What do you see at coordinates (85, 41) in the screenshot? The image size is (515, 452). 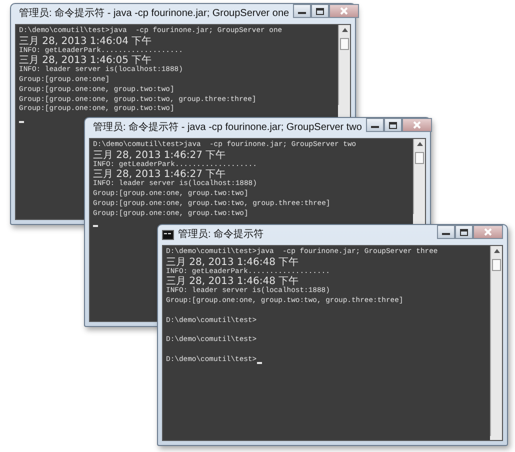 I see `console-line: 三月 28, 2013 1:46:04 下午` at bounding box center [85, 41].